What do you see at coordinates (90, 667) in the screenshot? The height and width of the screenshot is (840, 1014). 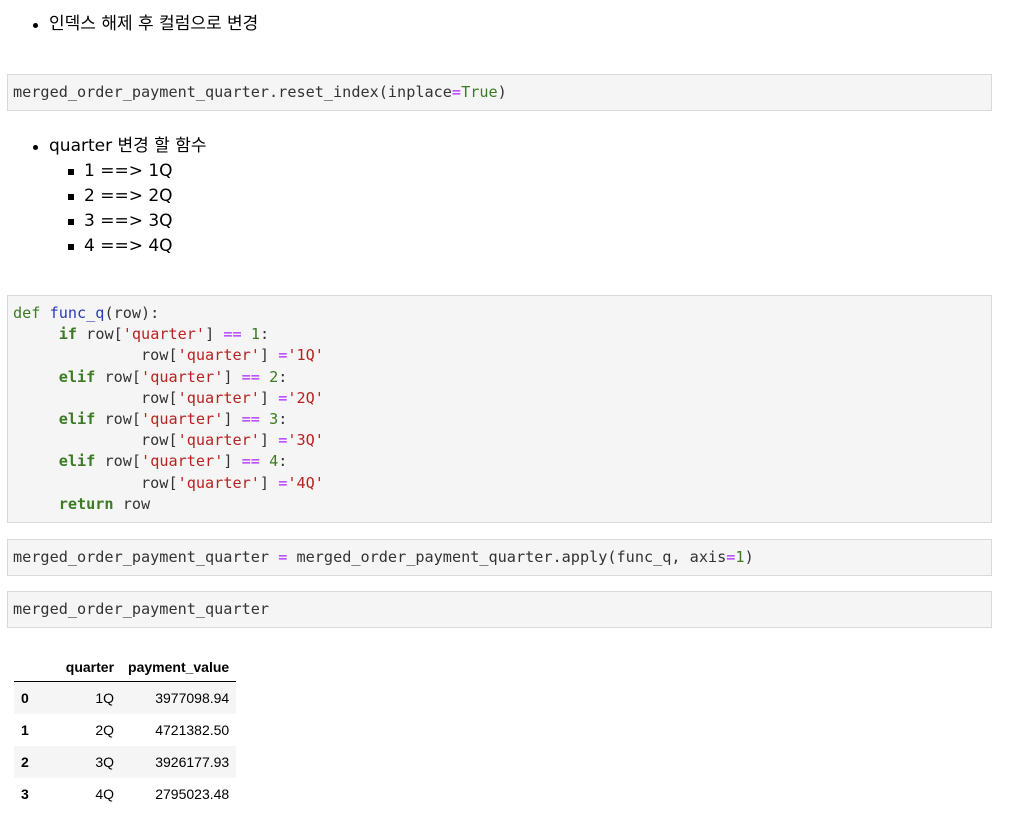 I see `column-header: quarter` at bounding box center [90, 667].